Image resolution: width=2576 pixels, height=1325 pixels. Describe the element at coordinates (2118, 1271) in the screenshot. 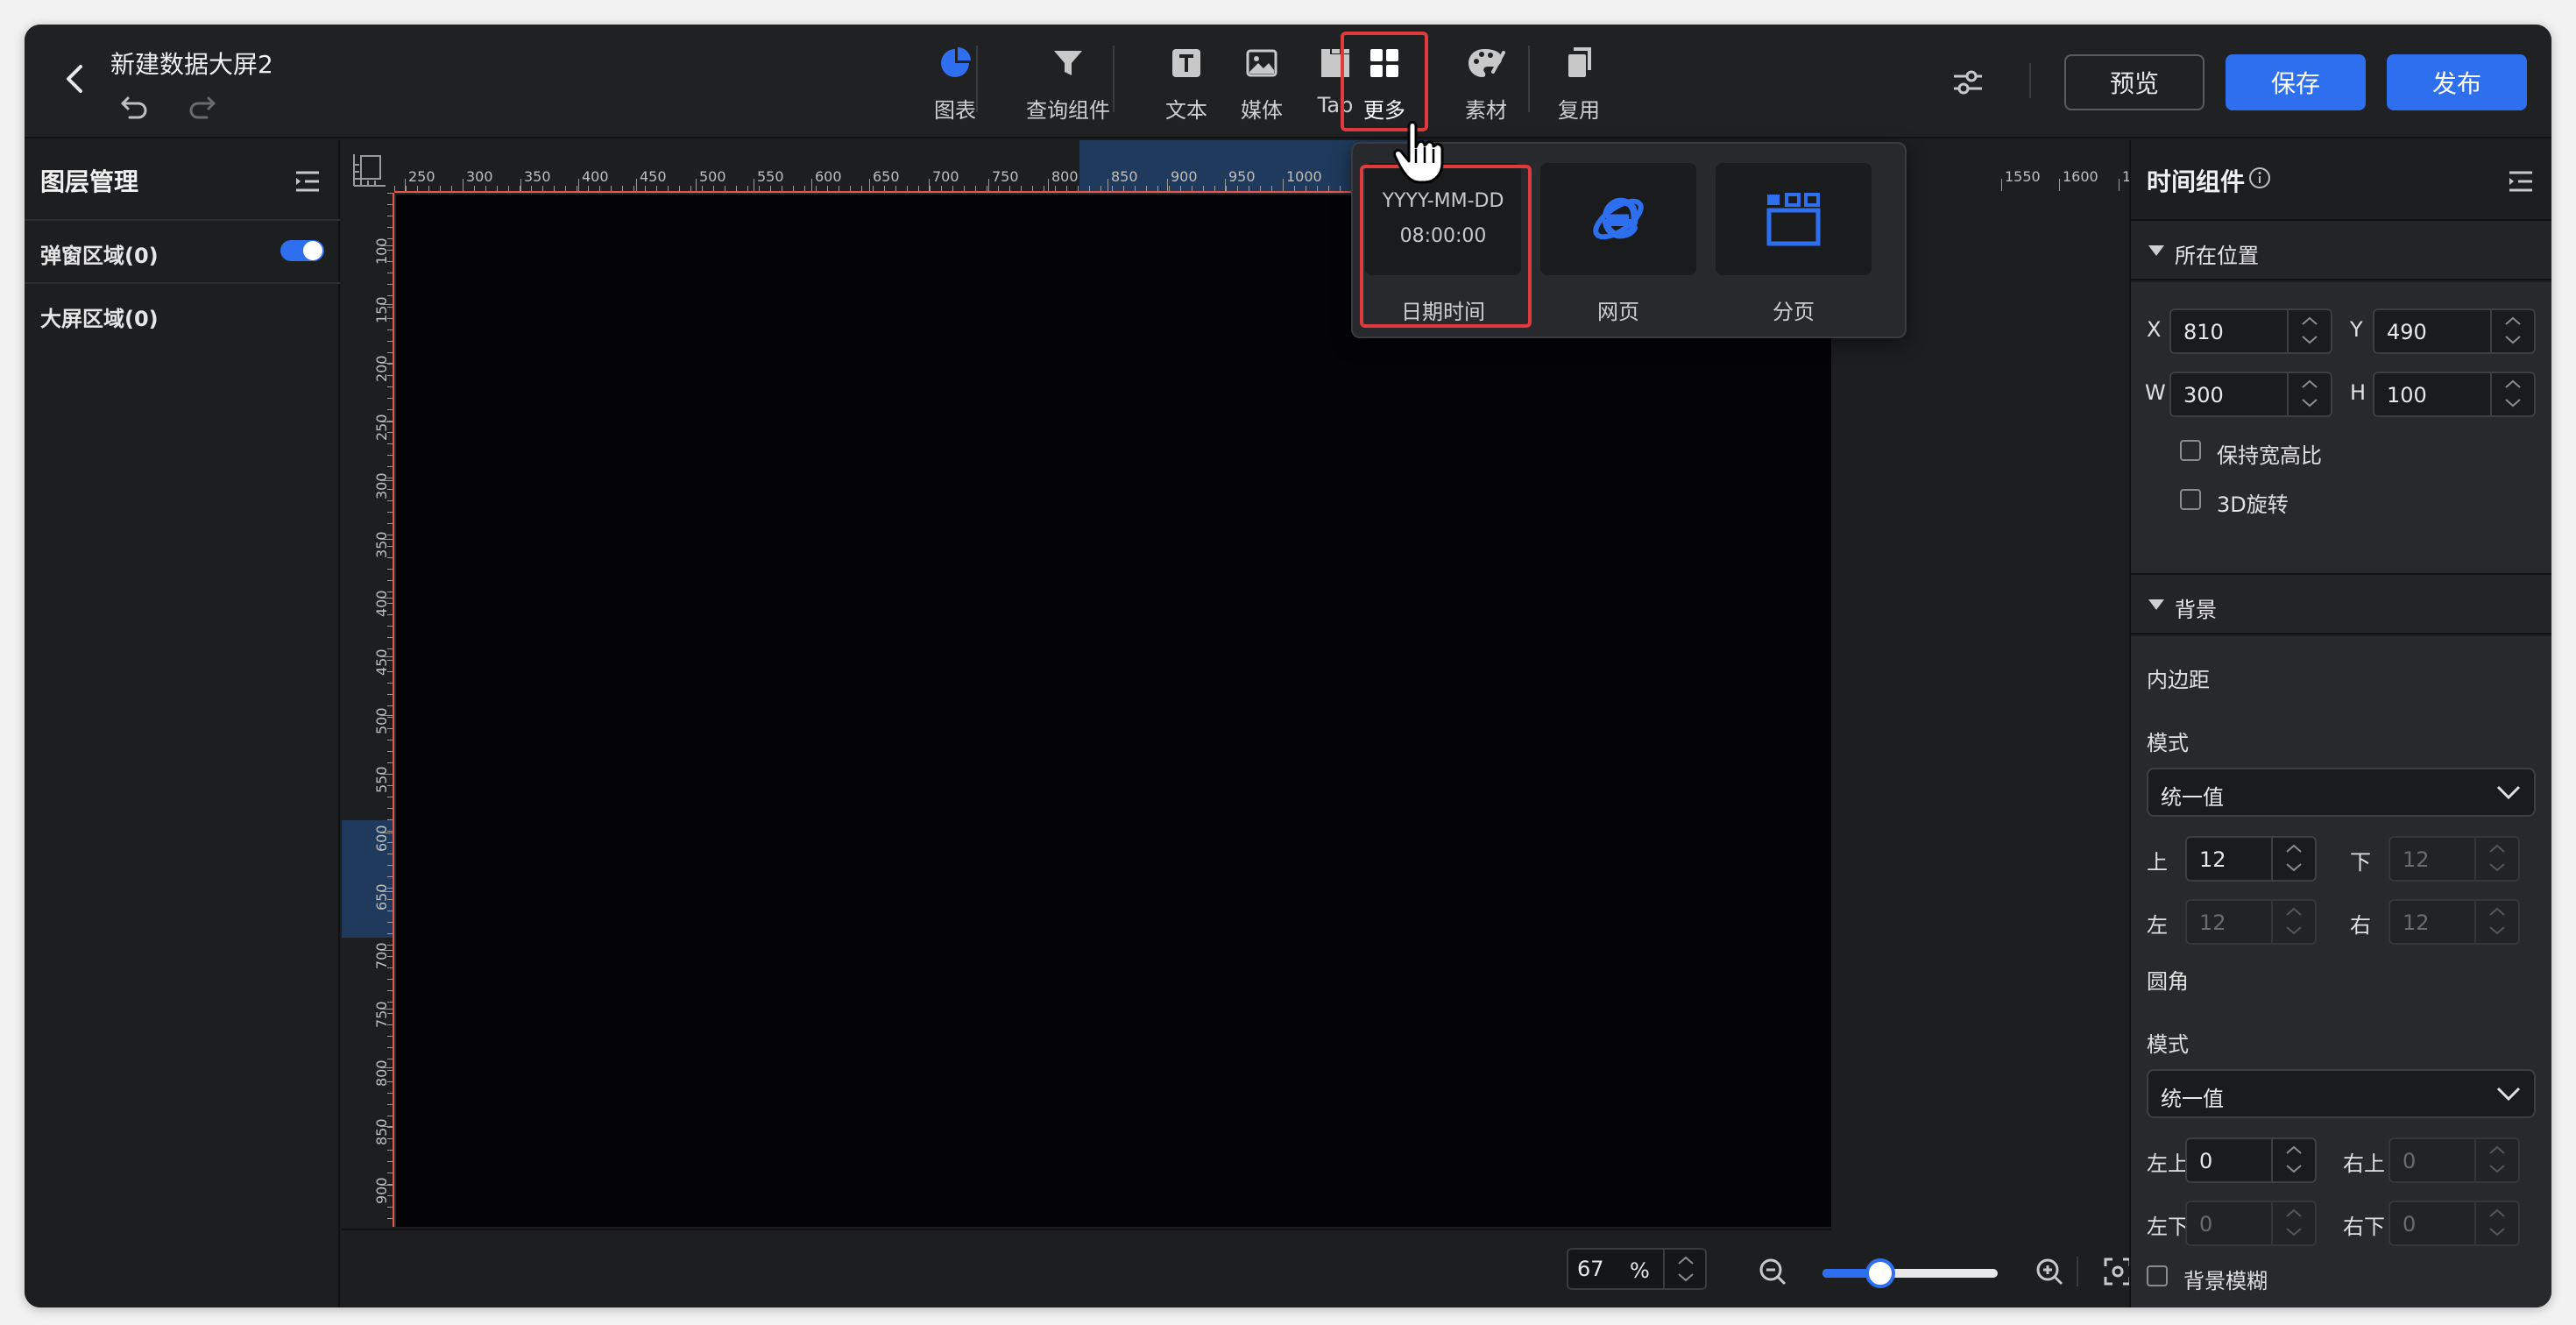

I see `fit-screen-icon` at that location.